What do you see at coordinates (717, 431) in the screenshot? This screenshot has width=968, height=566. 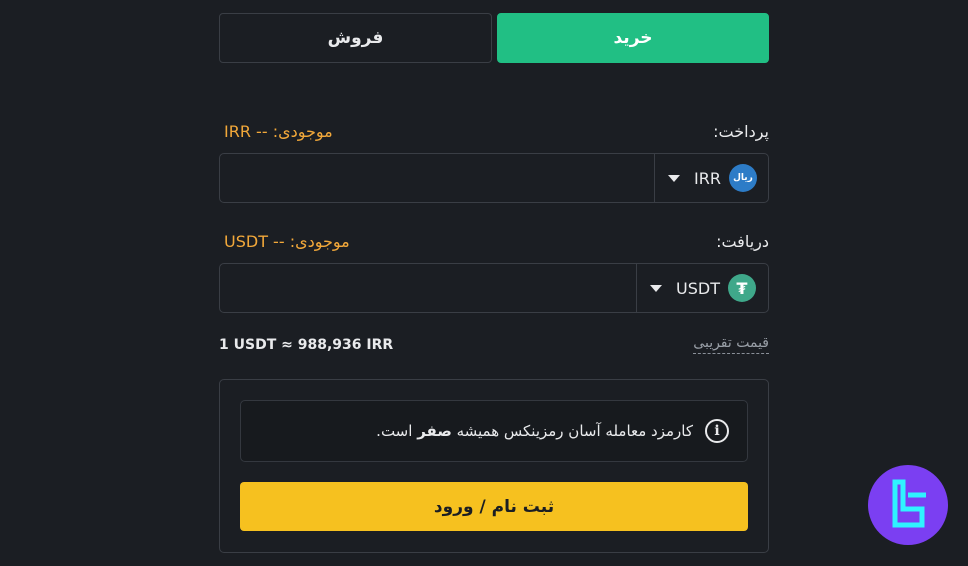 I see `info-icon: i` at bounding box center [717, 431].